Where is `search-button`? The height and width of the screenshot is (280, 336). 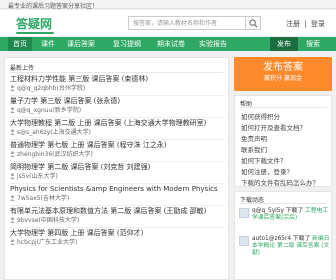 search-button is located at coordinates (253, 23).